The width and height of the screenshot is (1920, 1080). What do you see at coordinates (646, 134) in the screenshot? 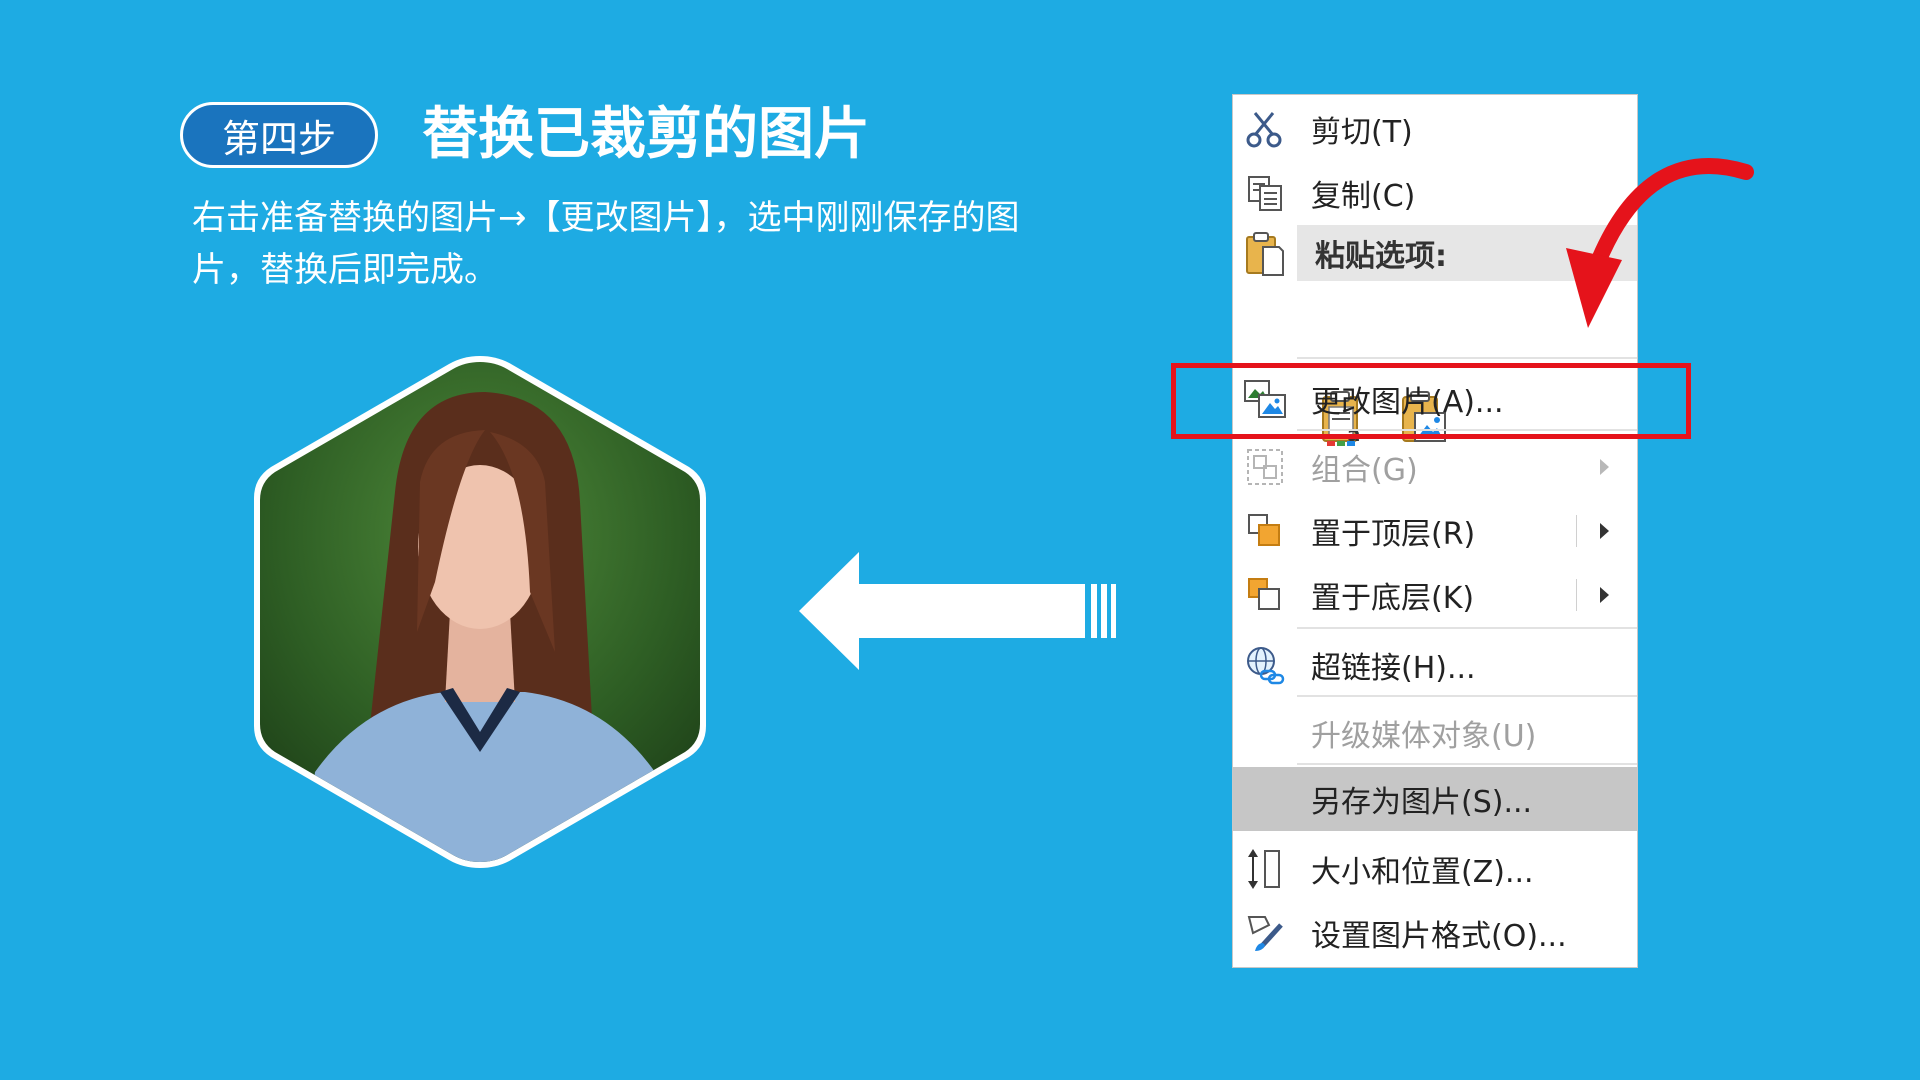
I see `page-title: 替换已裁剪的图片` at bounding box center [646, 134].